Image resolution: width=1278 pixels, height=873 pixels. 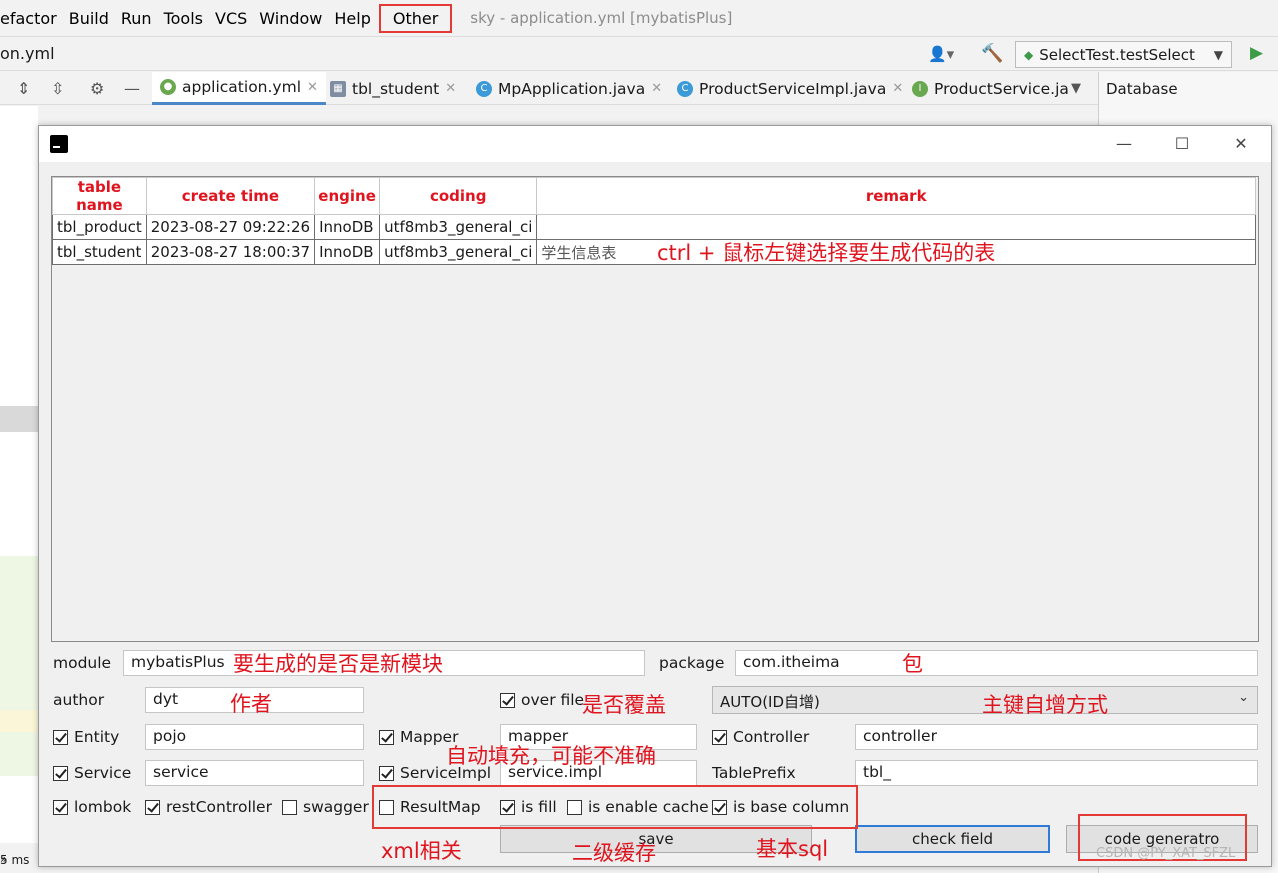 What do you see at coordinates (289, 807) in the screenshot?
I see `checkbox-unchecked-icon` at bounding box center [289, 807].